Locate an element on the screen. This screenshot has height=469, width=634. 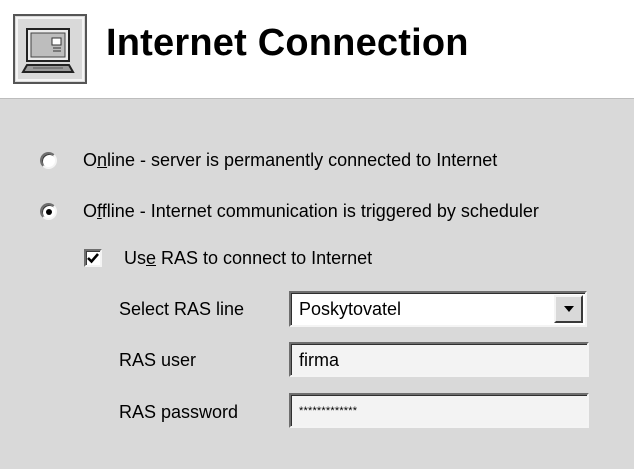
ras-password-label: RAS password is located at coordinates (179, 412).